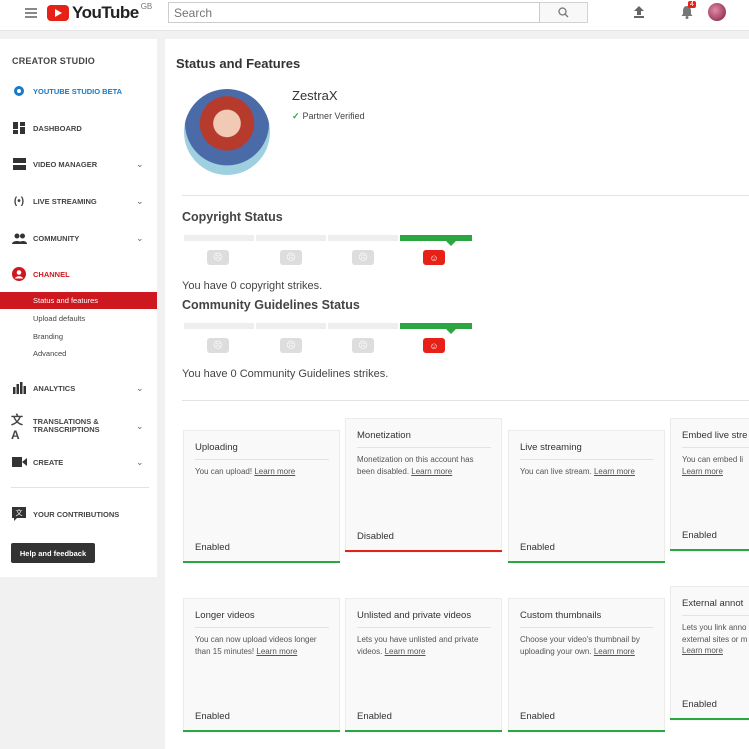  Describe the element at coordinates (58, 13) in the screenshot. I see `play-icon` at that location.